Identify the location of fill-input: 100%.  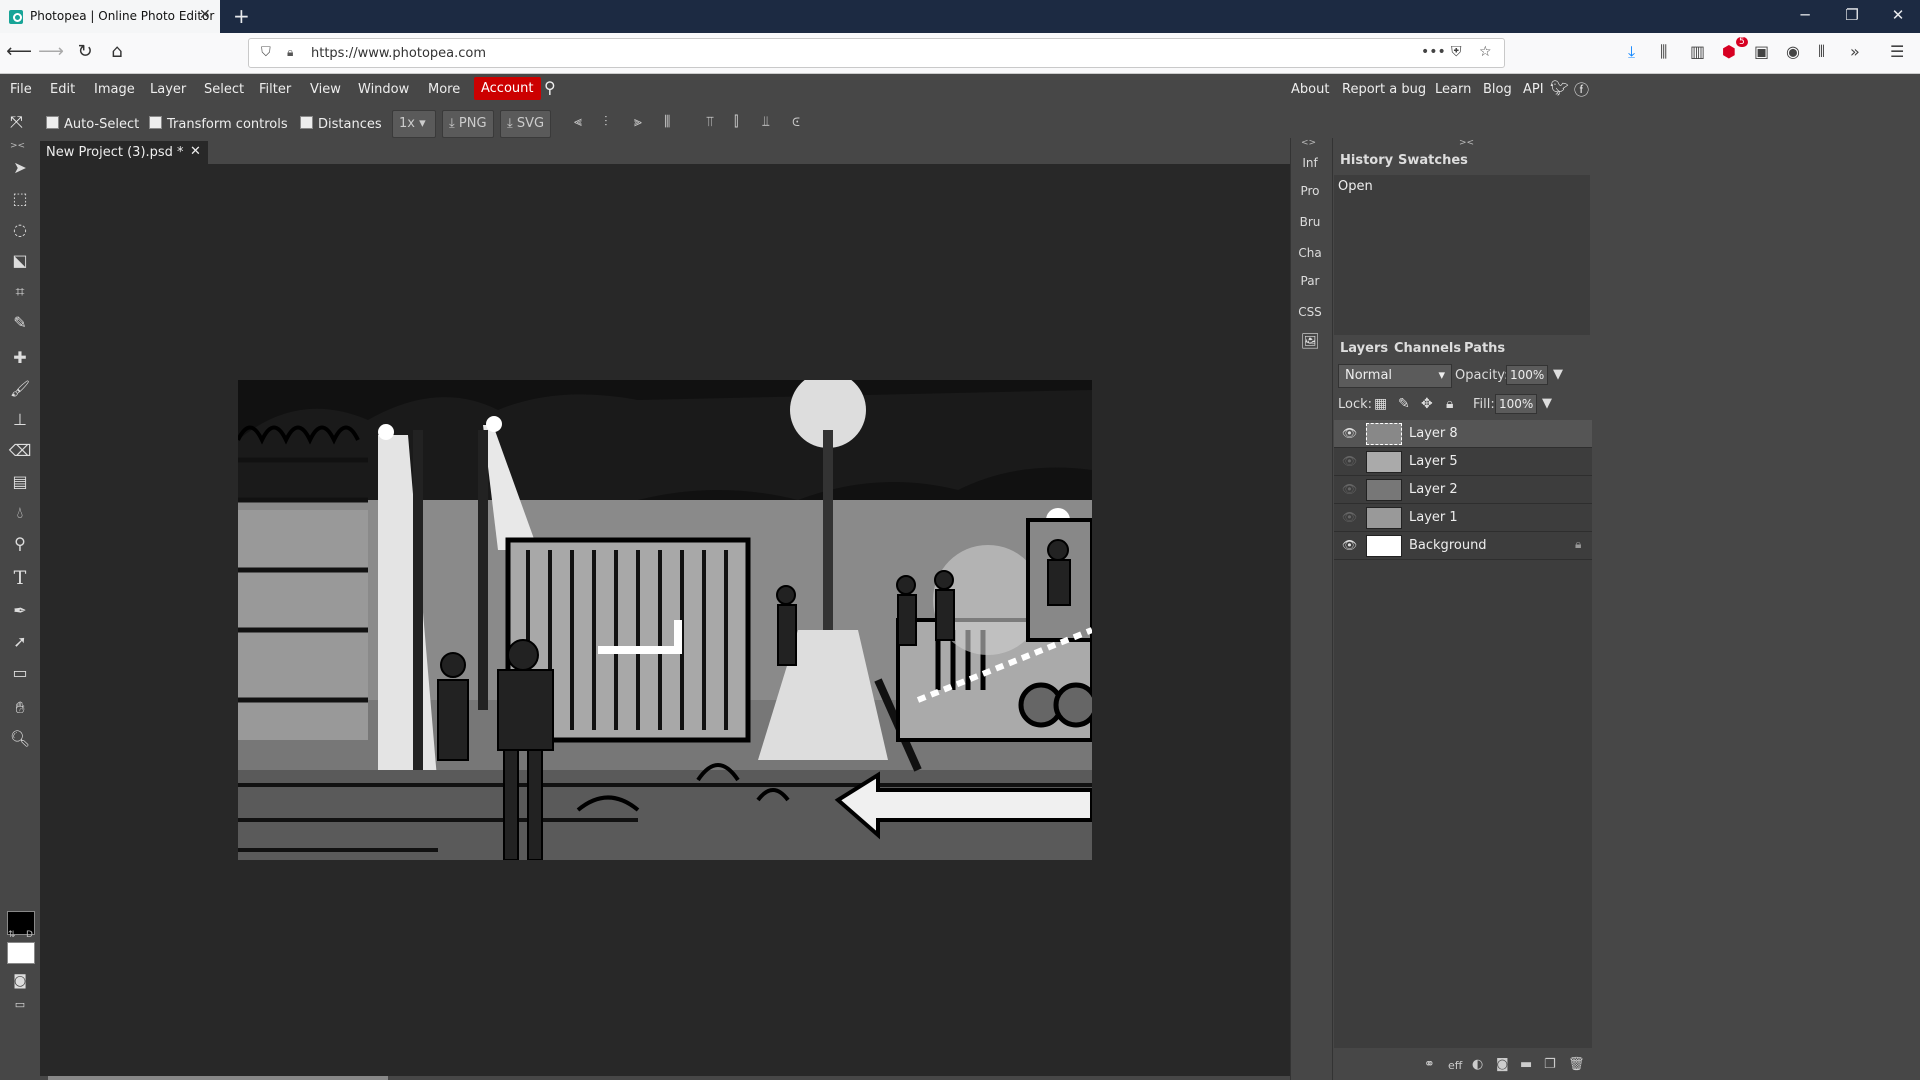
(1516, 404).